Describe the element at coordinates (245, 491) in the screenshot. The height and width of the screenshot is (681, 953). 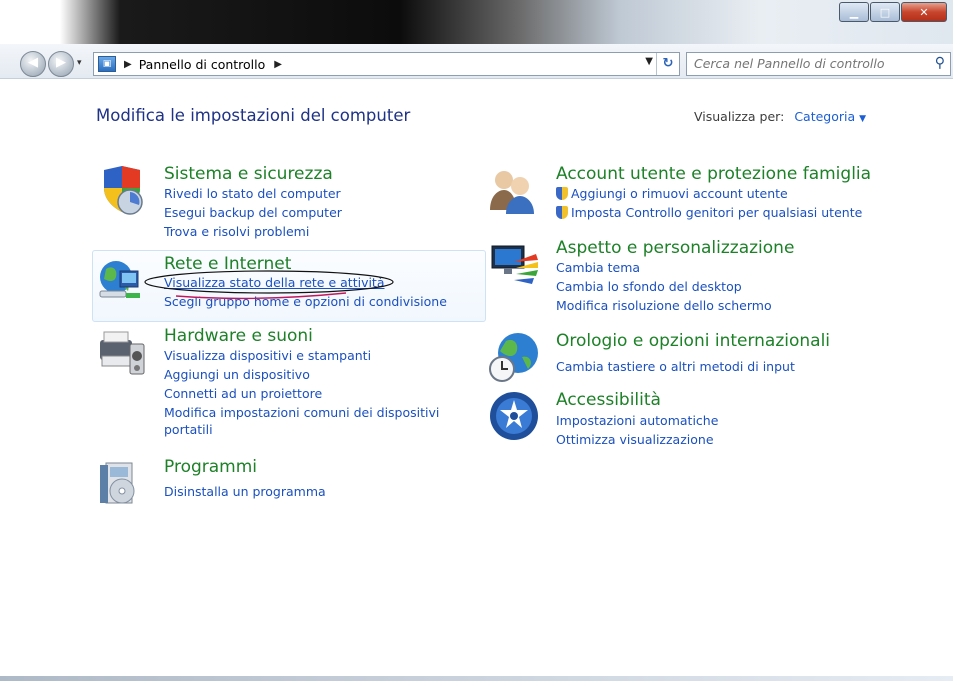
I see `link-uninstall-program: Disinstalla un programma` at that location.